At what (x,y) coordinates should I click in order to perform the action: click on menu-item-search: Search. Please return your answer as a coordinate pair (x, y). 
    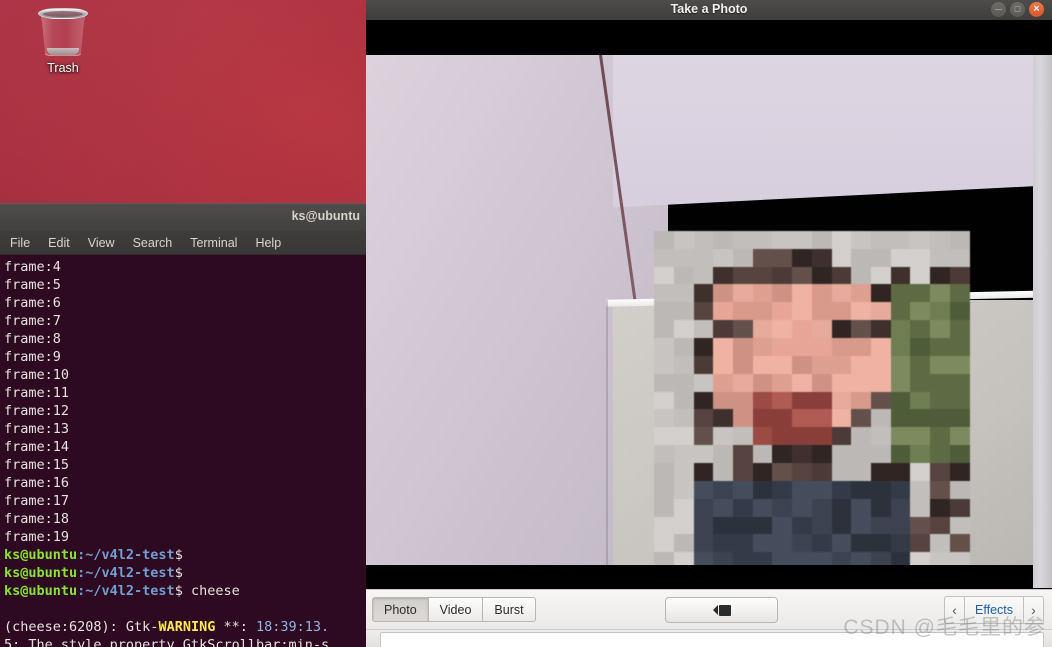
    Looking at the image, I should click on (153, 243).